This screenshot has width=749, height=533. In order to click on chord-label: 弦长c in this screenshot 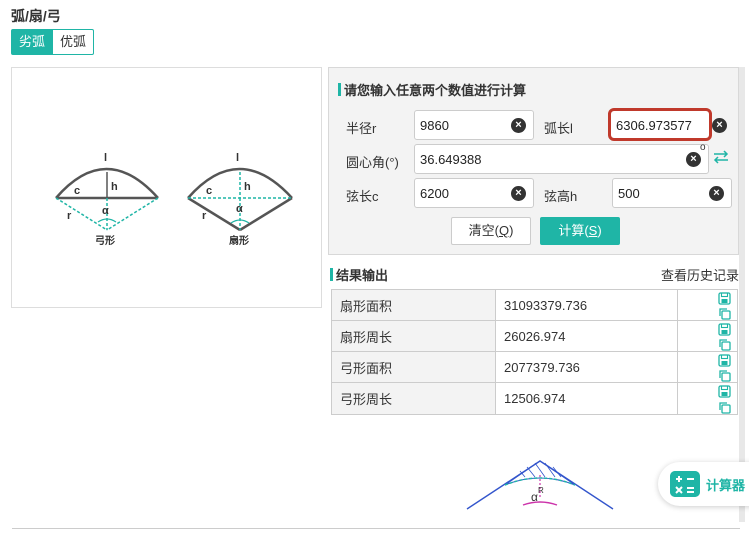, I will do `click(362, 196)`.